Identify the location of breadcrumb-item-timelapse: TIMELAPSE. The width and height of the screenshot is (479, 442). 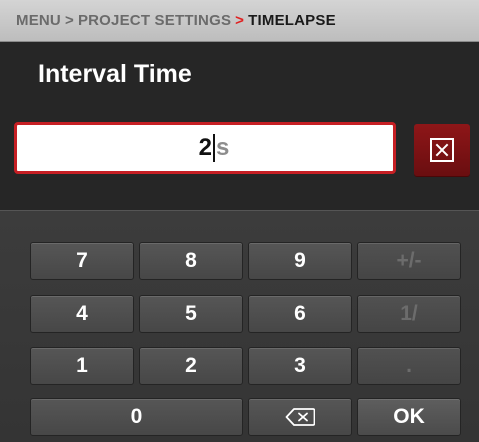
(292, 20).